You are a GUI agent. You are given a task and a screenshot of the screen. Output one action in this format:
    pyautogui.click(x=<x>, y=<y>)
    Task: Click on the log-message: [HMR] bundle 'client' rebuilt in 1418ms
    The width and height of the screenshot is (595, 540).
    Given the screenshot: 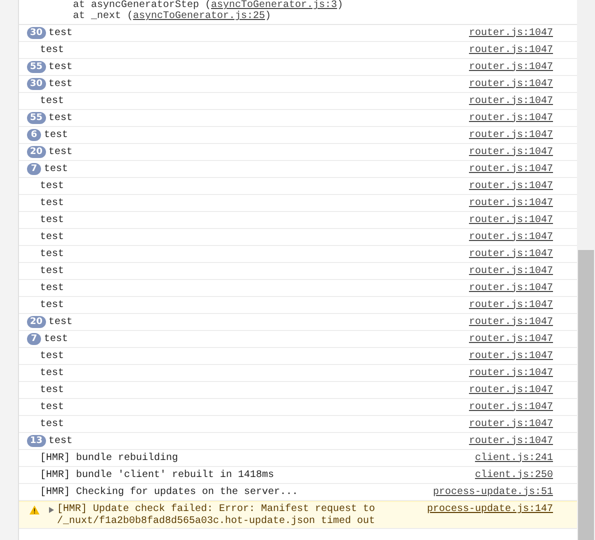 What is the action you would take?
    pyautogui.click(x=157, y=475)
    